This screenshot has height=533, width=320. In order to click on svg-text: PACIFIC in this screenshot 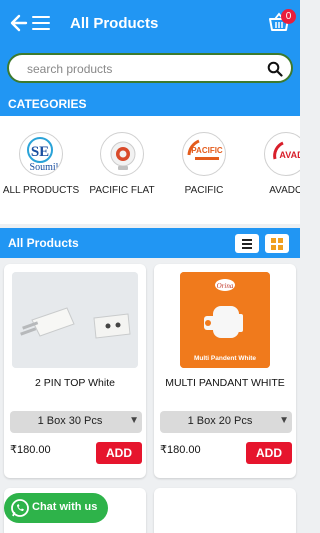, I will do `click(207, 150)`.